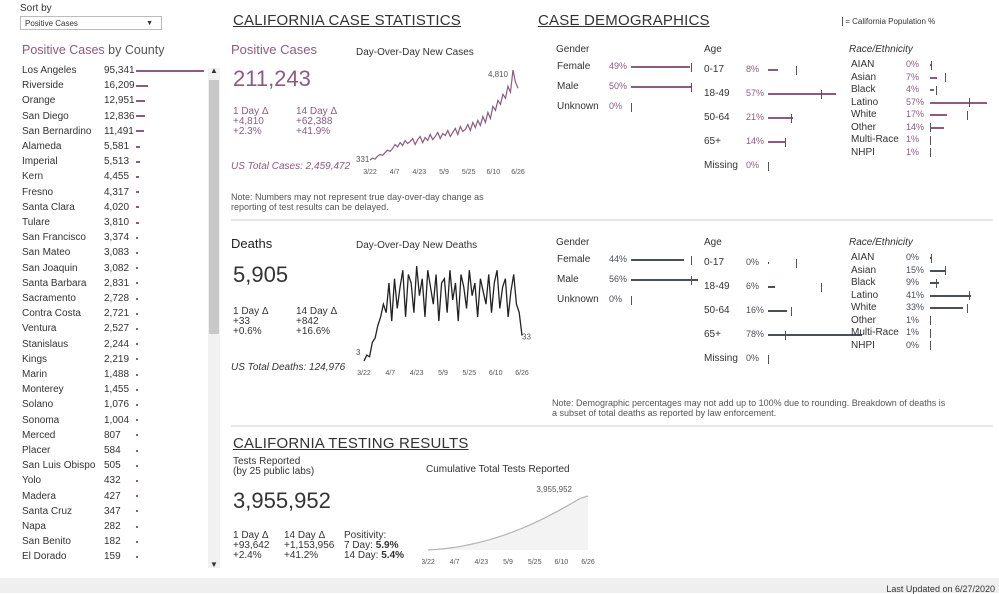 The image size is (999, 594). What do you see at coordinates (34, 526) in the screenshot?
I see `county-name: Napa` at bounding box center [34, 526].